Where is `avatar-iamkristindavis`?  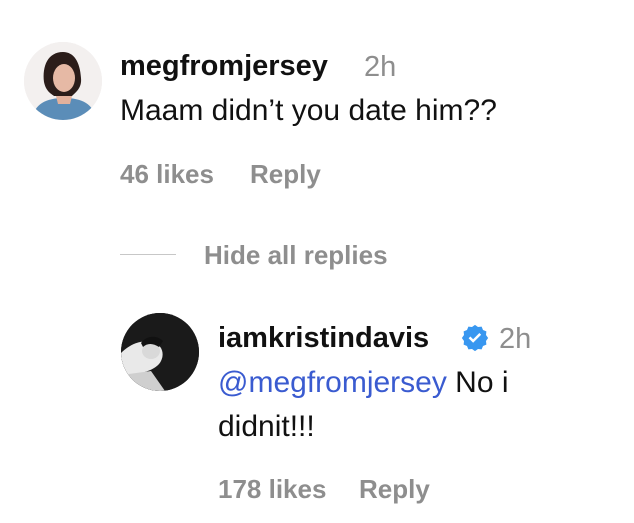 avatar-iamkristindavis is located at coordinates (160, 352).